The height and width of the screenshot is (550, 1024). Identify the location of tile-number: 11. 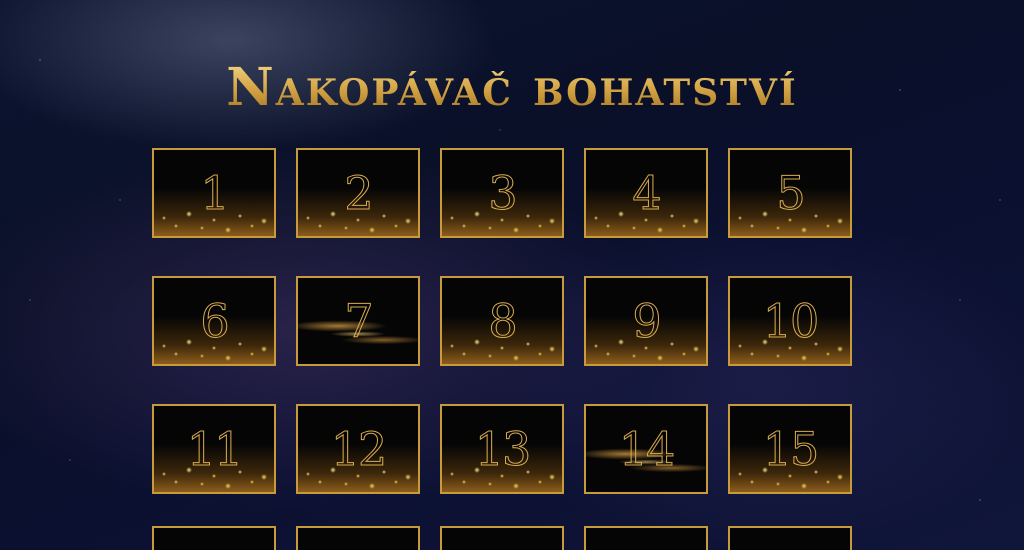
(215, 449).